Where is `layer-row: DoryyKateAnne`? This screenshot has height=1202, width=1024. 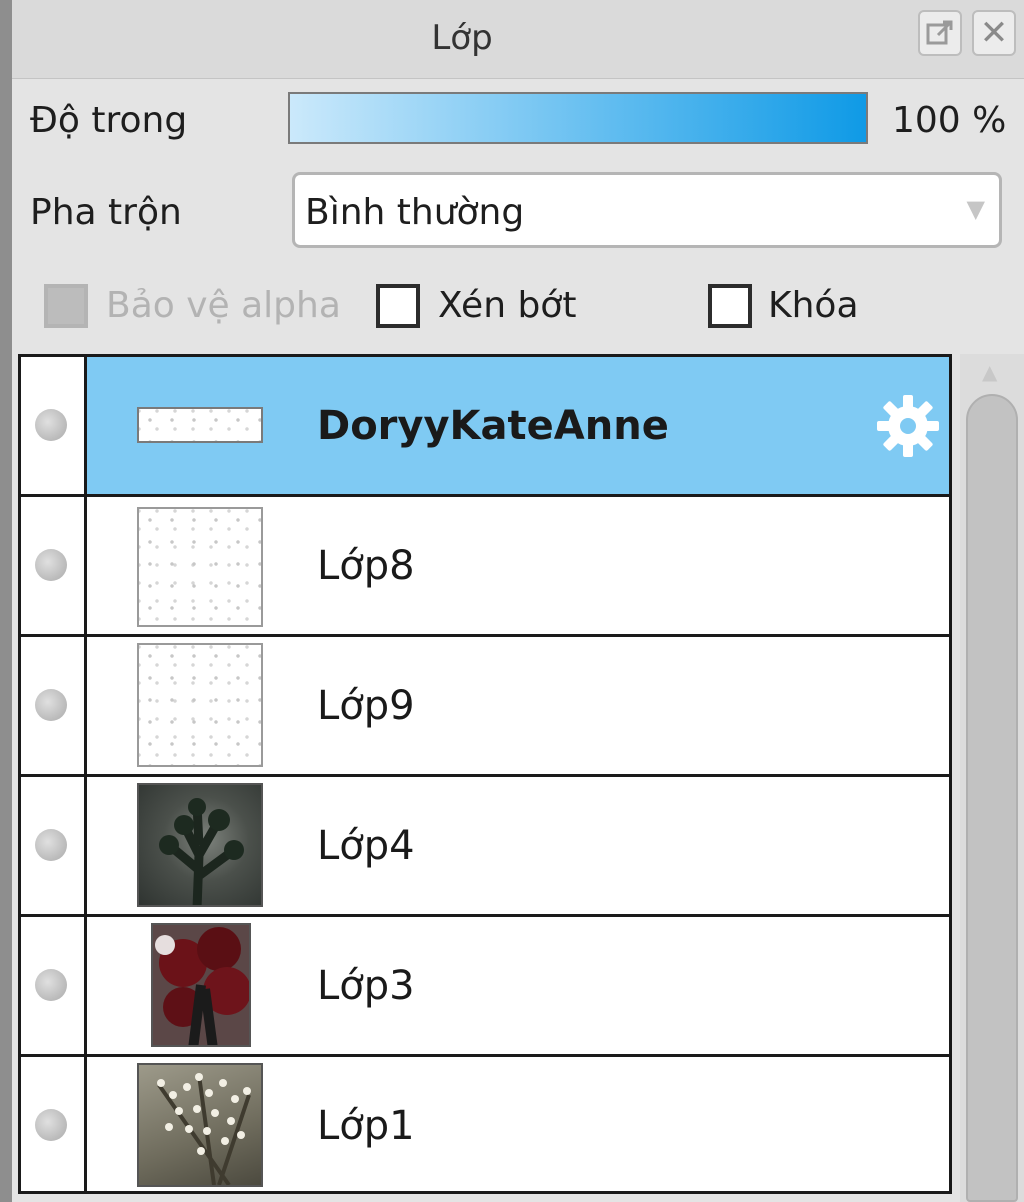
layer-row: DoryyKateAnne is located at coordinates (485, 427).